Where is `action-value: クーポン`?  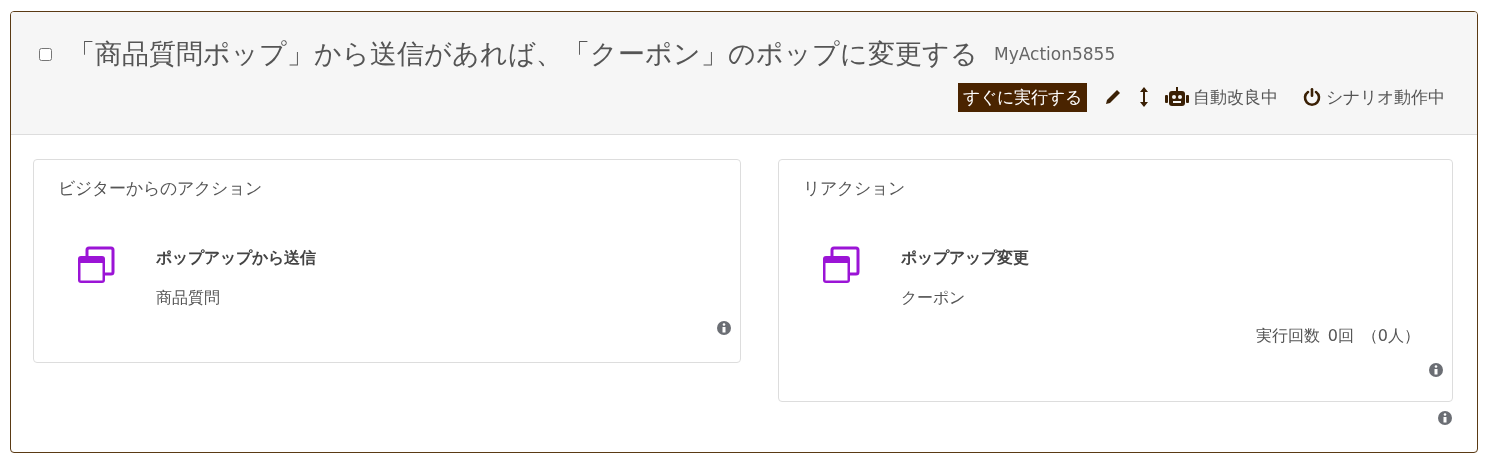
action-value: クーポン is located at coordinates (933, 297).